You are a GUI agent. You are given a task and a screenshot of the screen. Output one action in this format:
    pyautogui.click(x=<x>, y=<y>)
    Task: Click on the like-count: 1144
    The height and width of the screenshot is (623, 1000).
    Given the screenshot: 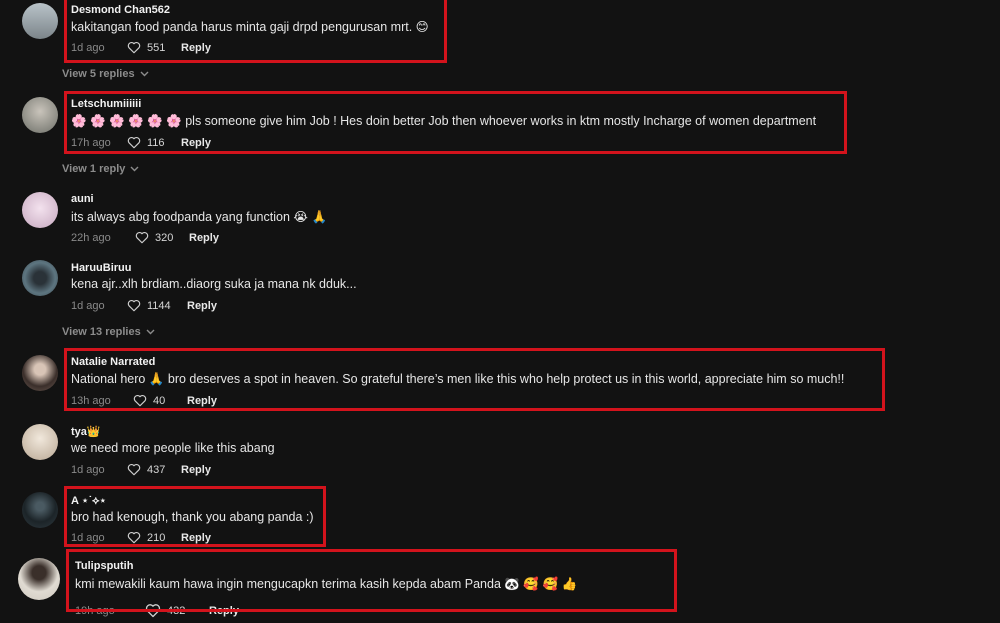 What is the action you would take?
    pyautogui.click(x=159, y=305)
    